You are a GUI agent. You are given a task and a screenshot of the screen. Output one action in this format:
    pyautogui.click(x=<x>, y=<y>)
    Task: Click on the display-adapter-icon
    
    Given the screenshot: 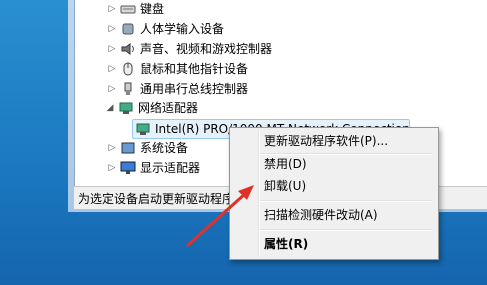 What is the action you would take?
    pyautogui.click(x=128, y=168)
    